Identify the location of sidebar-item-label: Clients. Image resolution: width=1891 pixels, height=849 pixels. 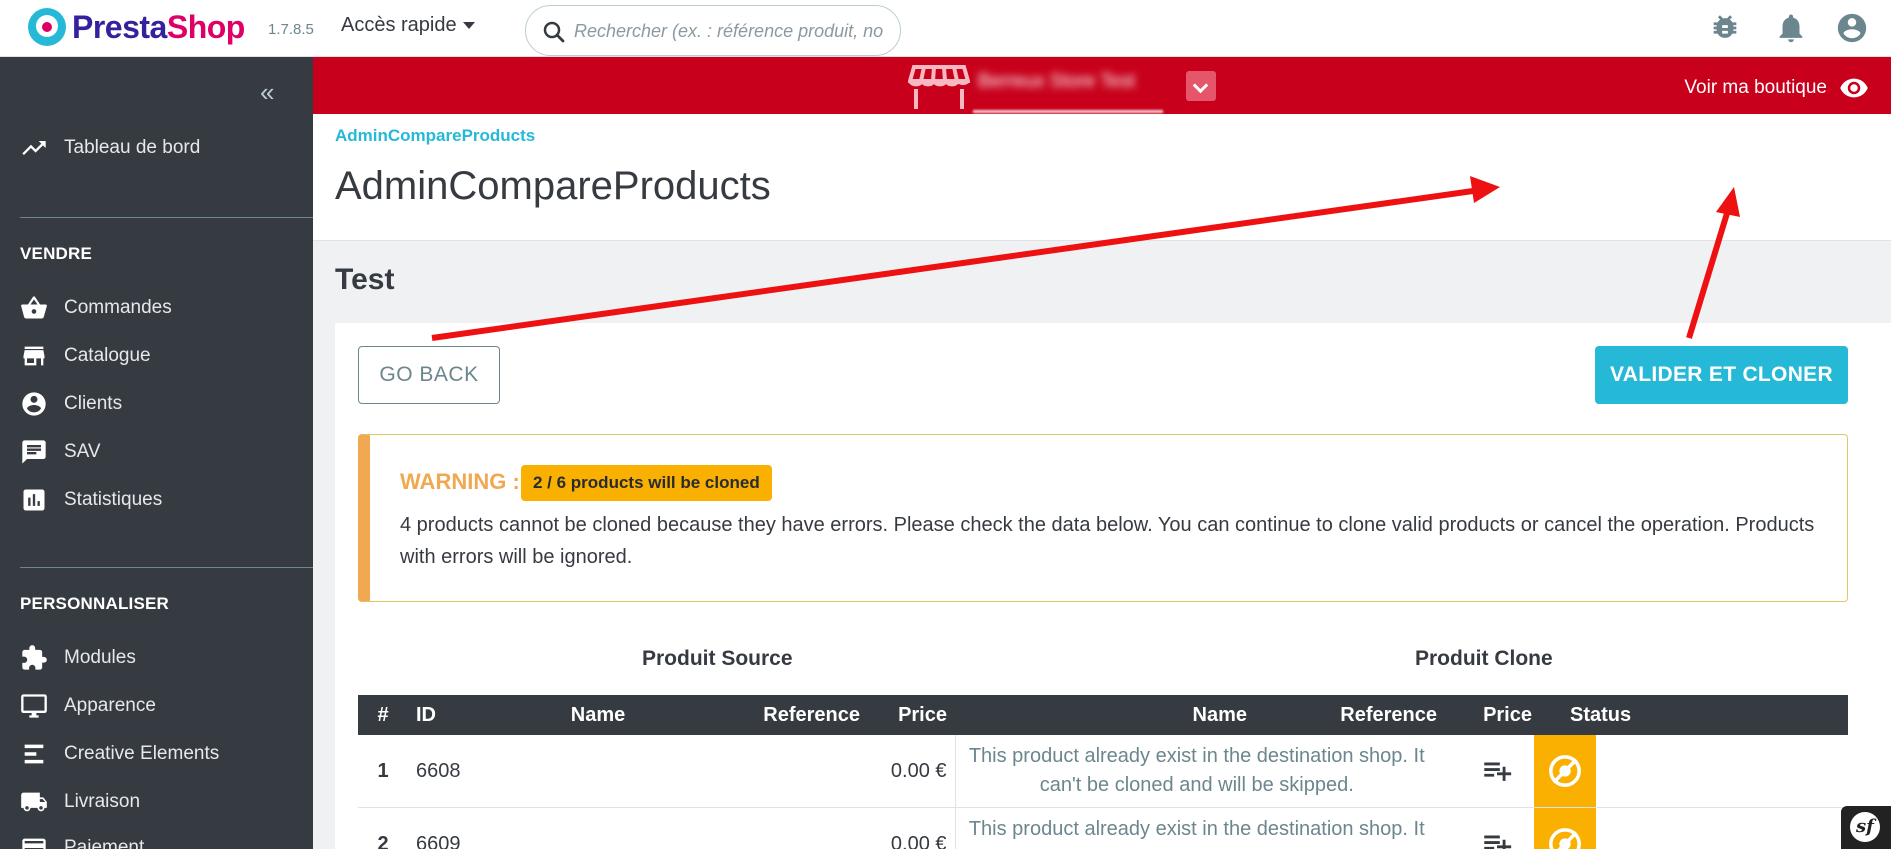
(93, 403).